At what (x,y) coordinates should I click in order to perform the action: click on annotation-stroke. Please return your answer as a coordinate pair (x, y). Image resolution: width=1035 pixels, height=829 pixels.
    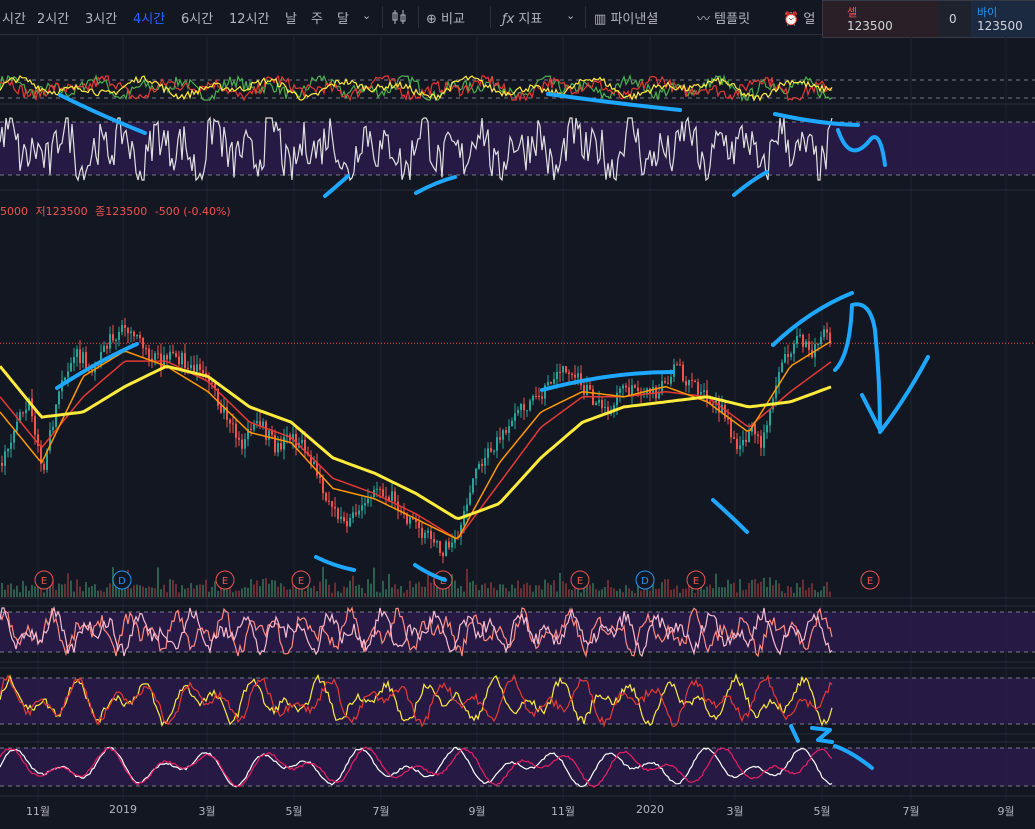
    Looking at the image, I should click on (435, 185).